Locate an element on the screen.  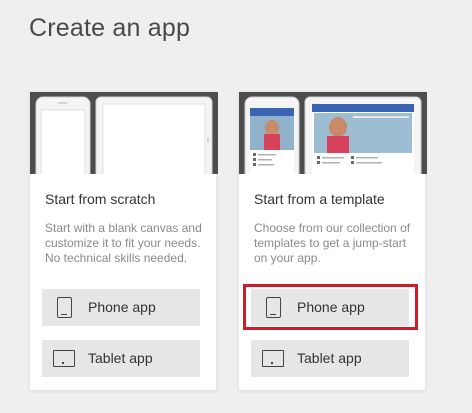
scratch-card-title: Start from scratch is located at coordinates (100, 199).